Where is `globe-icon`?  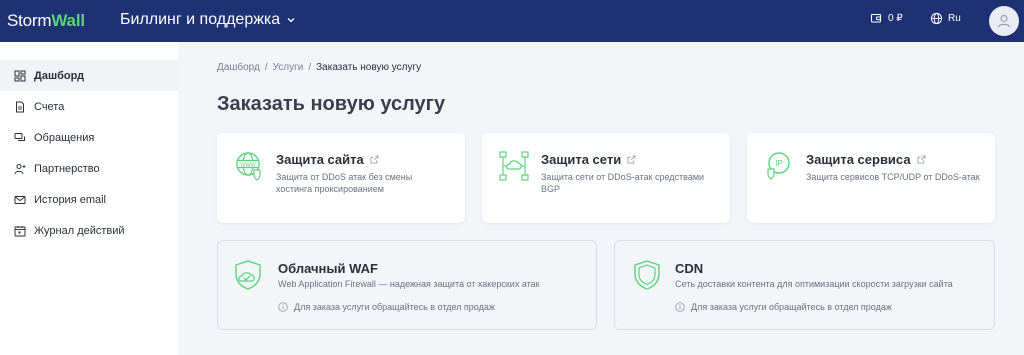 globe-icon is located at coordinates (936, 18).